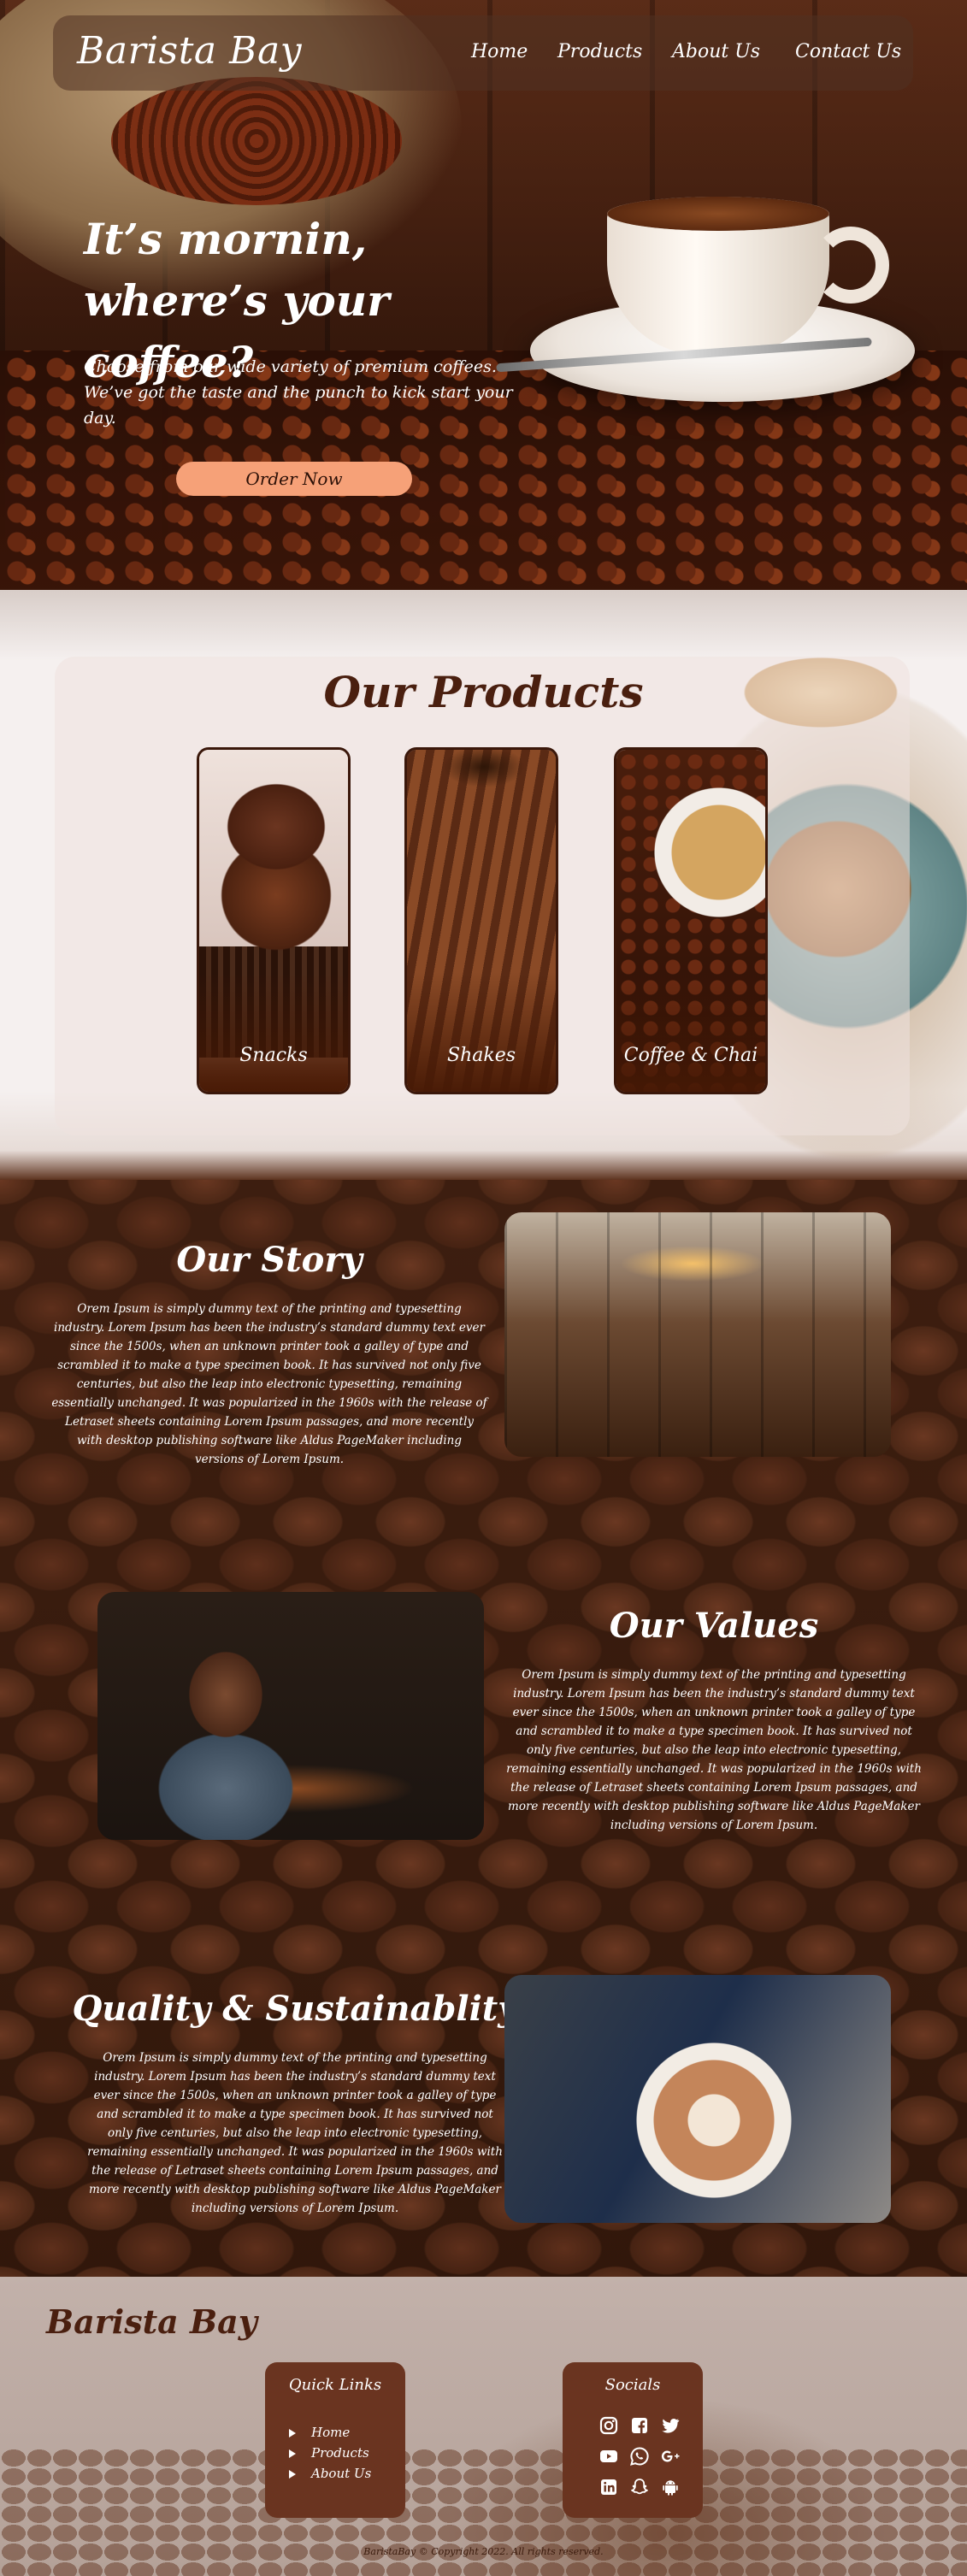  Describe the element at coordinates (256, 141) in the screenshot. I see `sack-beans-image` at that location.